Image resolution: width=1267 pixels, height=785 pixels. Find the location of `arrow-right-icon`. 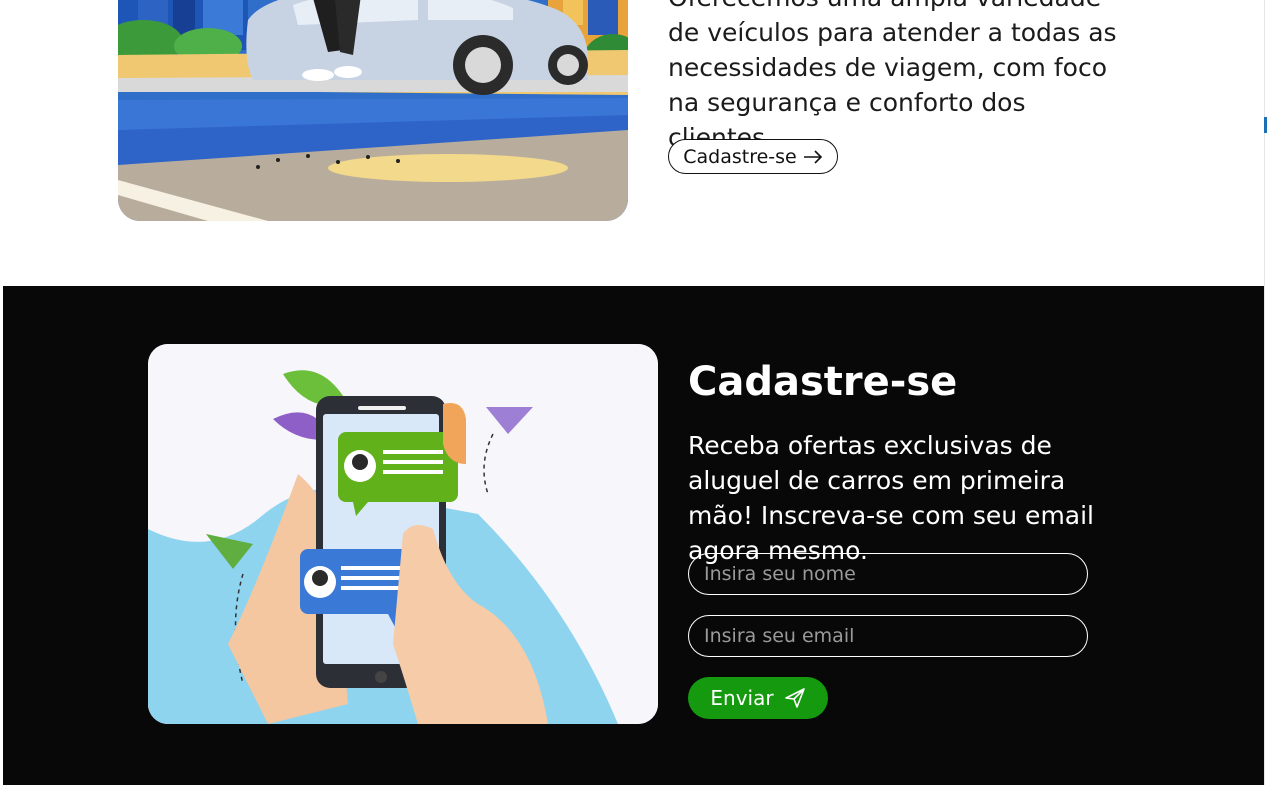

arrow-right-icon is located at coordinates (813, 156).